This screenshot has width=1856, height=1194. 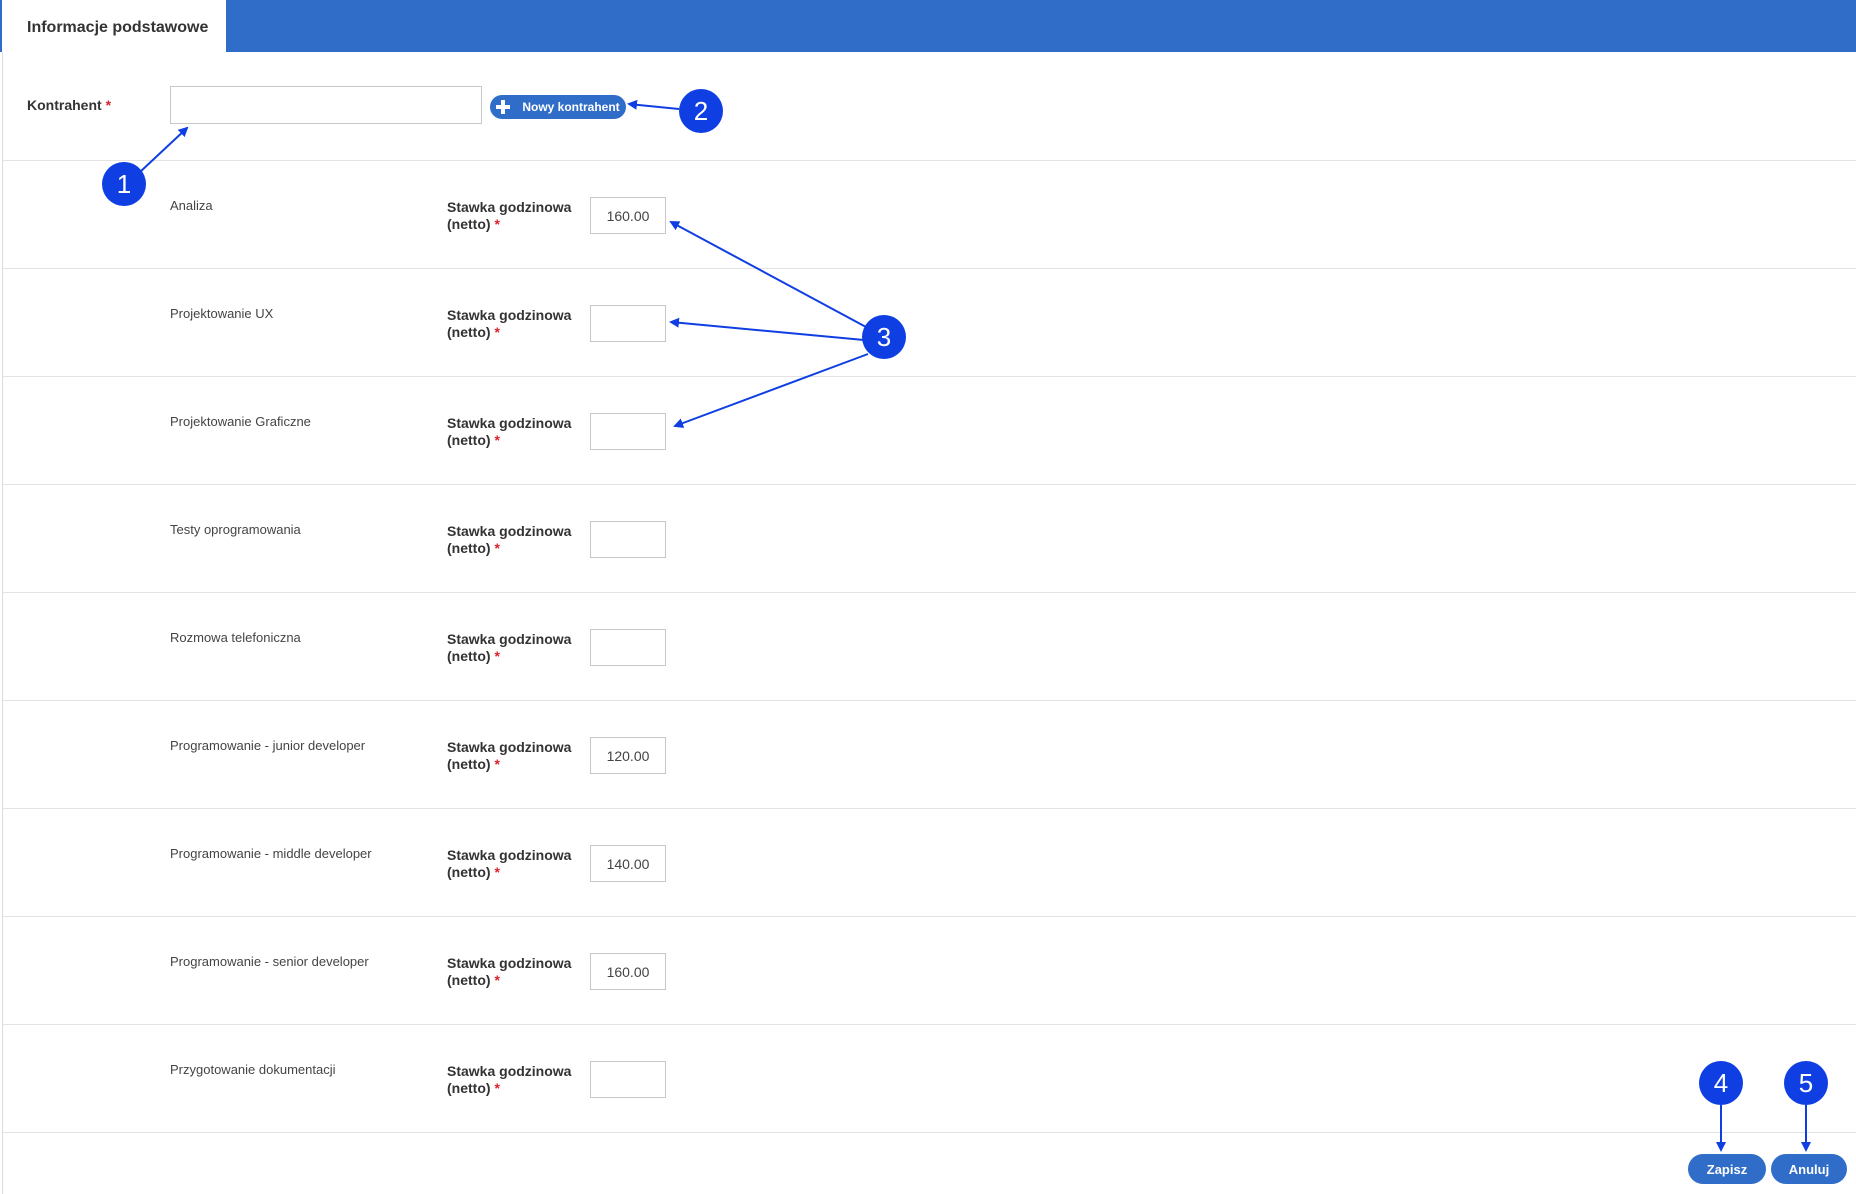 What do you see at coordinates (124, 184) in the screenshot?
I see `callout-1: 1` at bounding box center [124, 184].